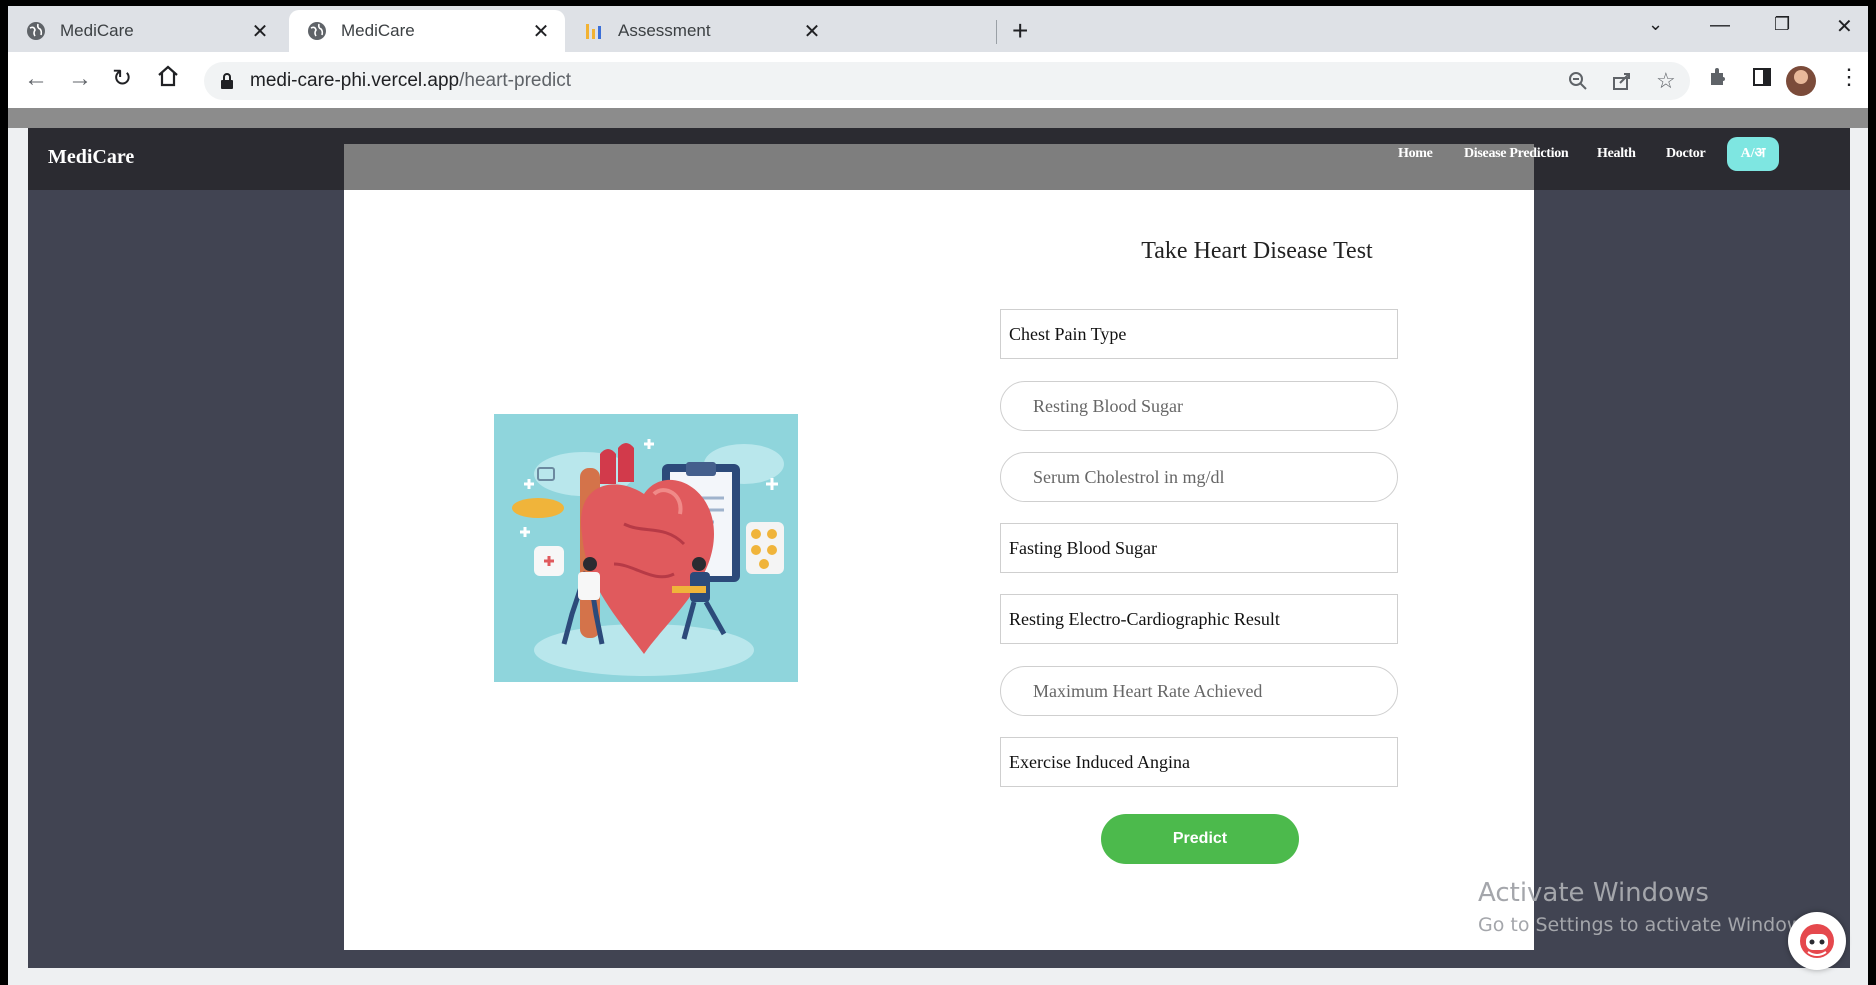 The image size is (1876, 985). What do you see at coordinates (594, 31) in the screenshot?
I see `bar-chart-icon` at bounding box center [594, 31].